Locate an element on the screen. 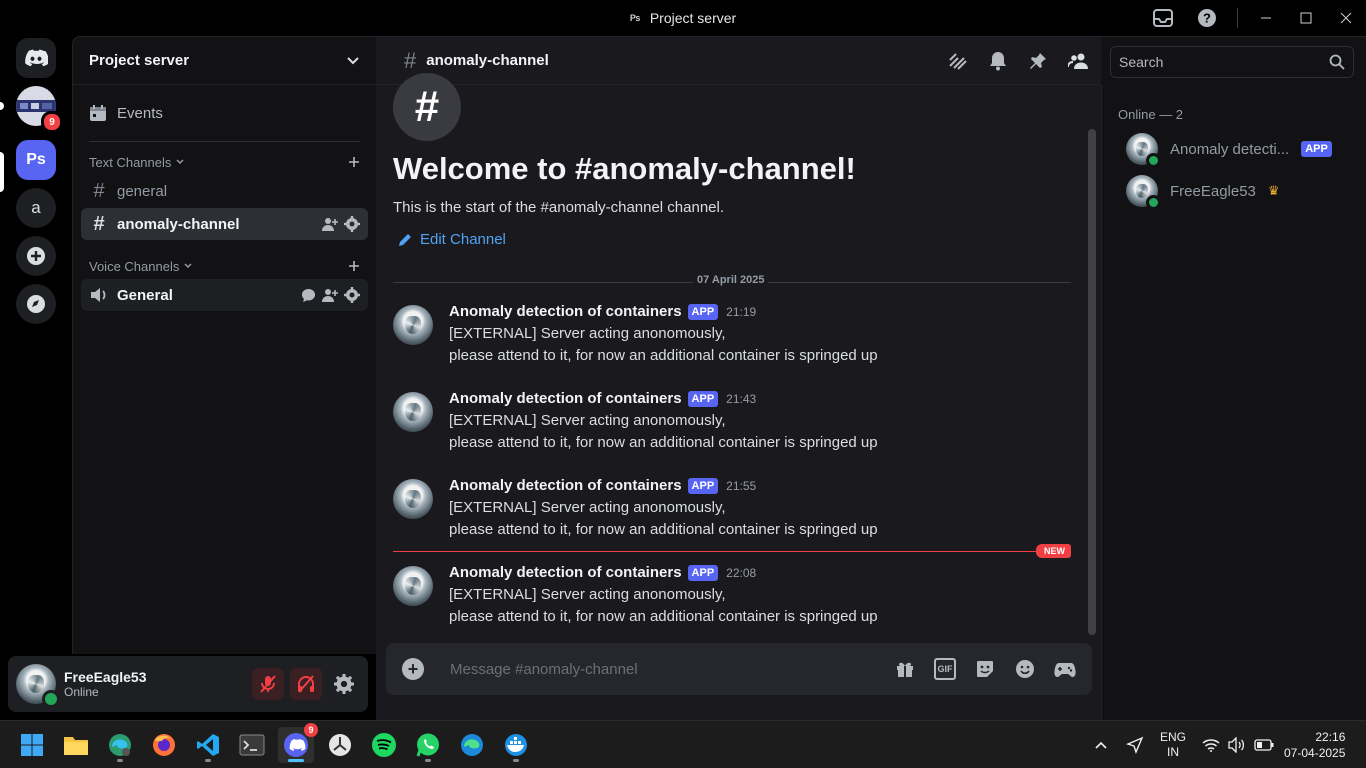 Image resolution: width=1366 pixels, height=768 pixels. chat-scrollbar-thumb is located at coordinates (1092, 382).